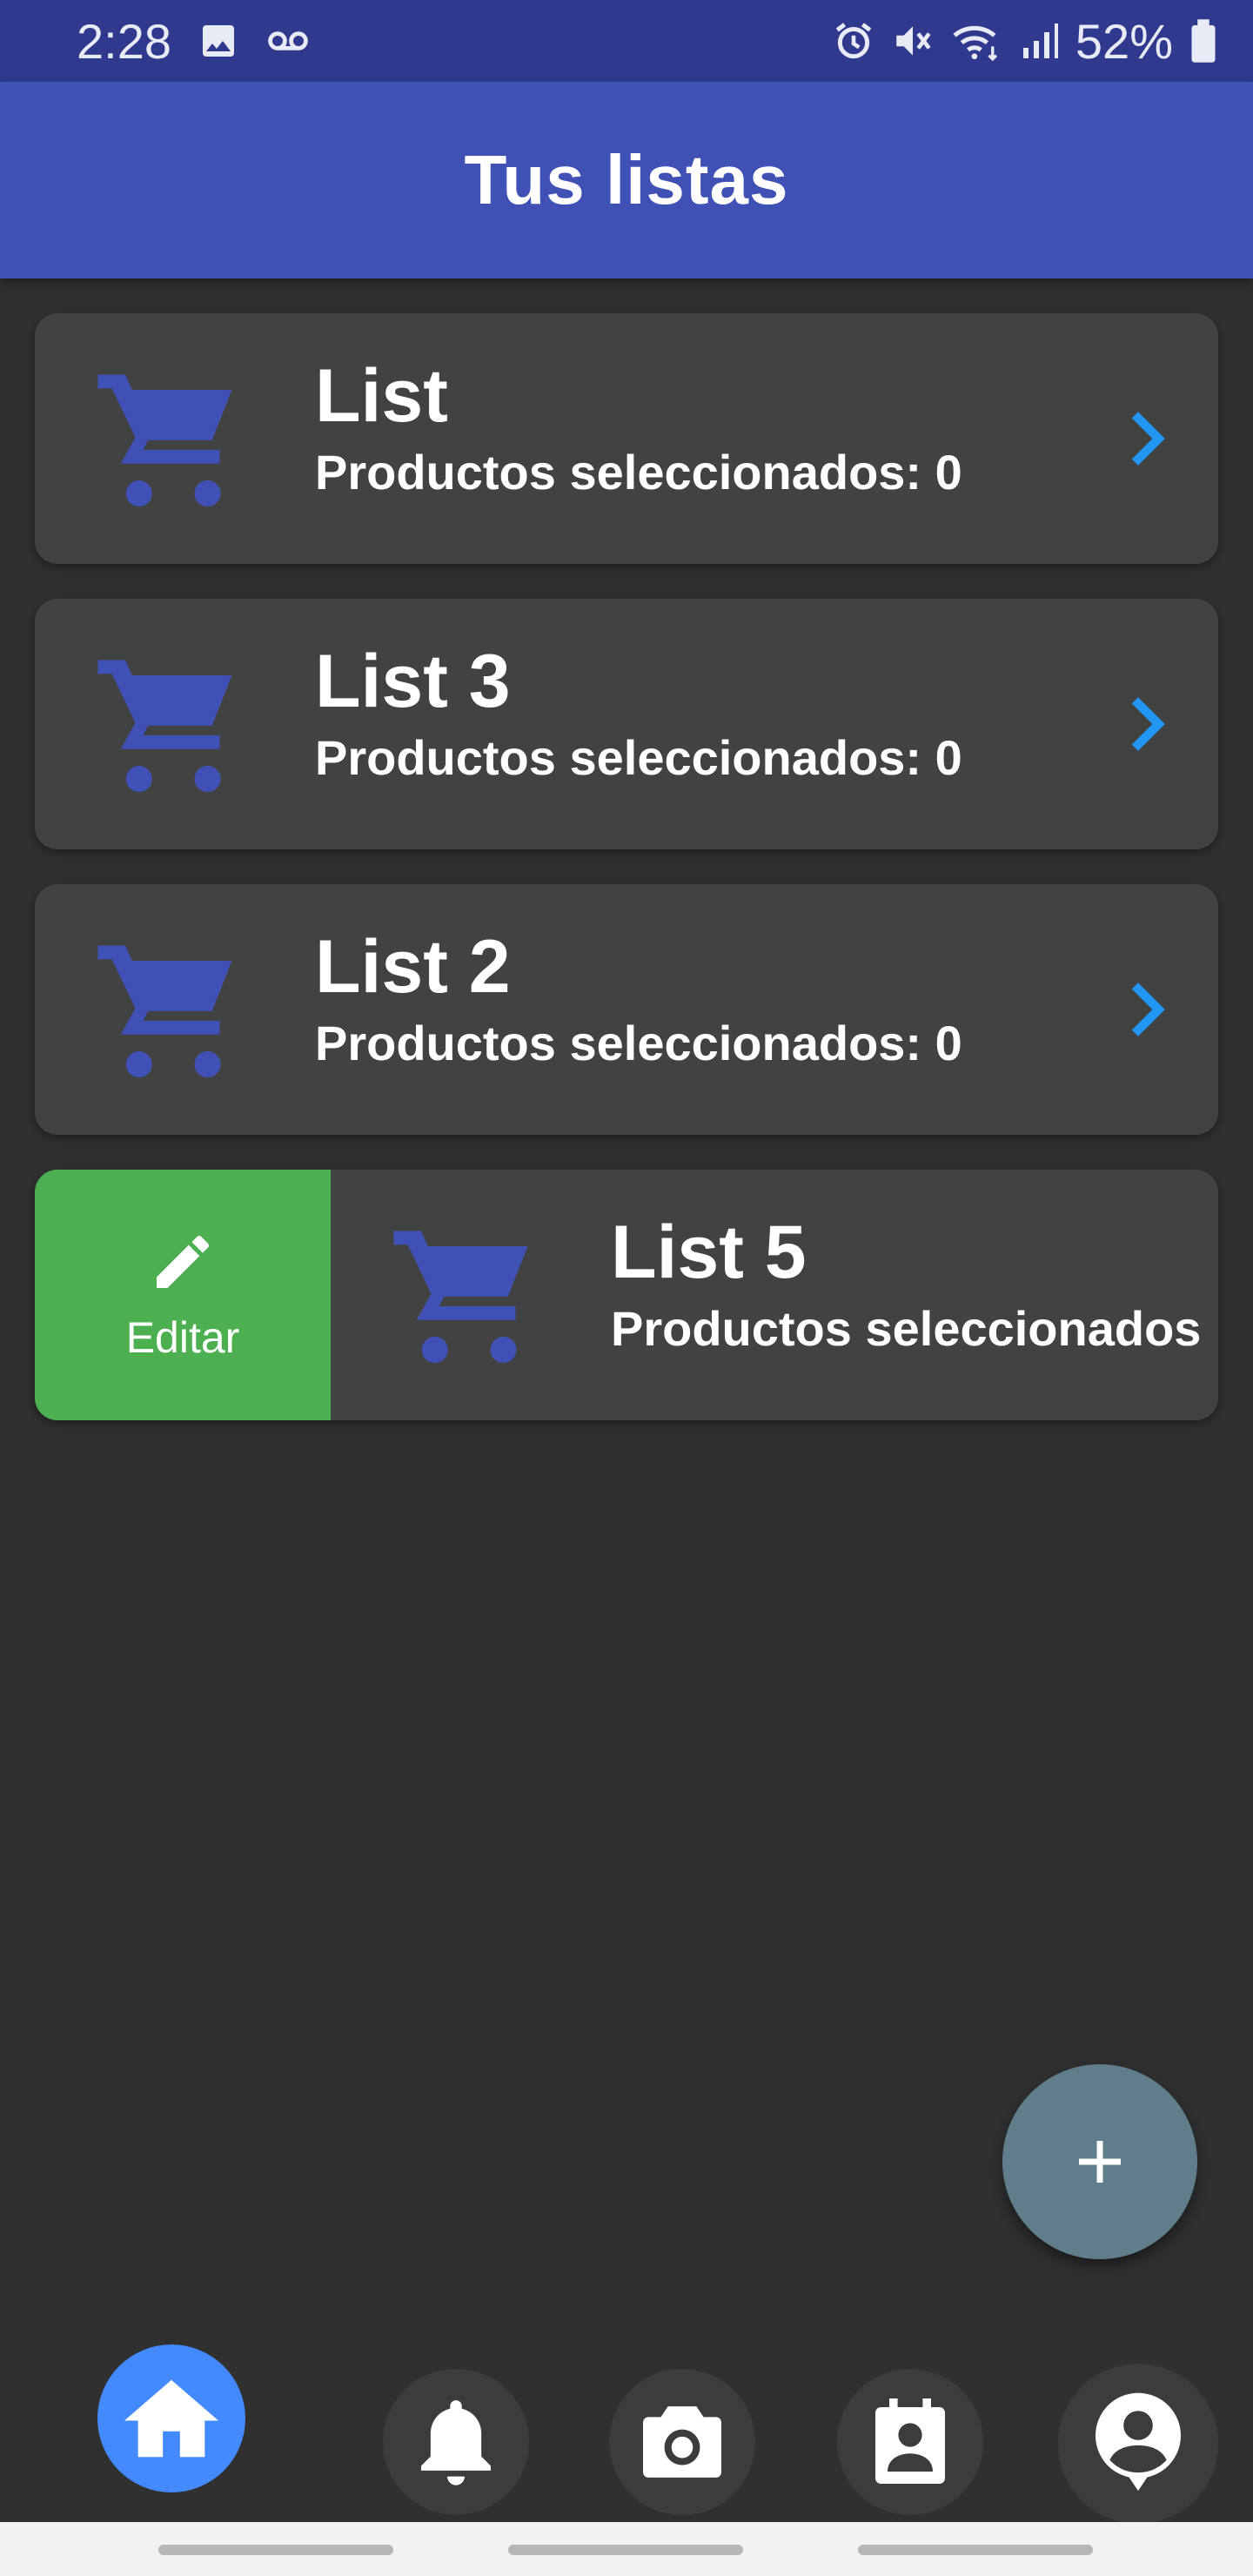  I want to click on add-list-button, so click(1099, 2161).